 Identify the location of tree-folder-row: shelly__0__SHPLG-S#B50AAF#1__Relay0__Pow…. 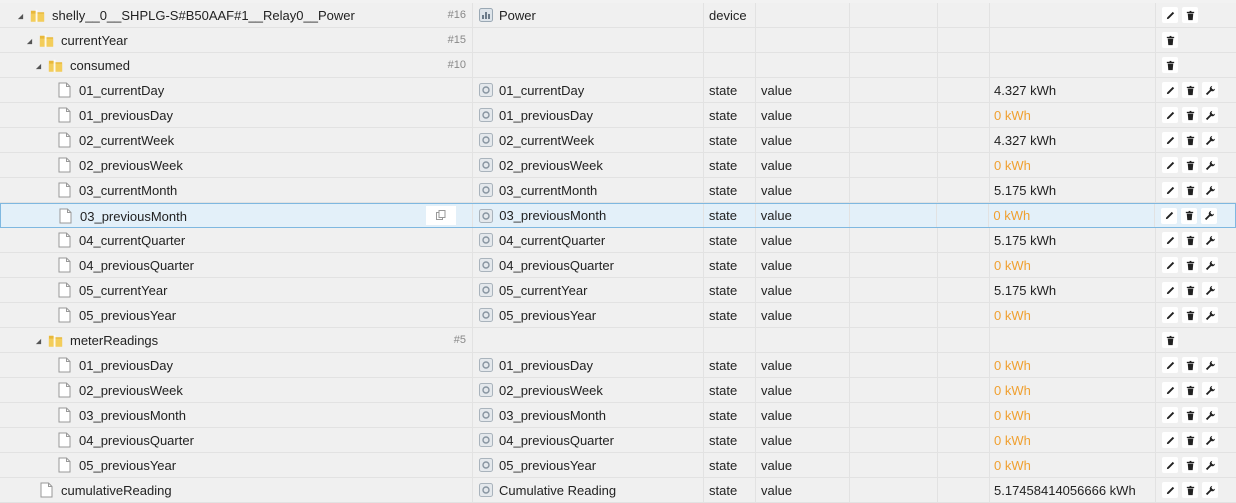
(618, 15).